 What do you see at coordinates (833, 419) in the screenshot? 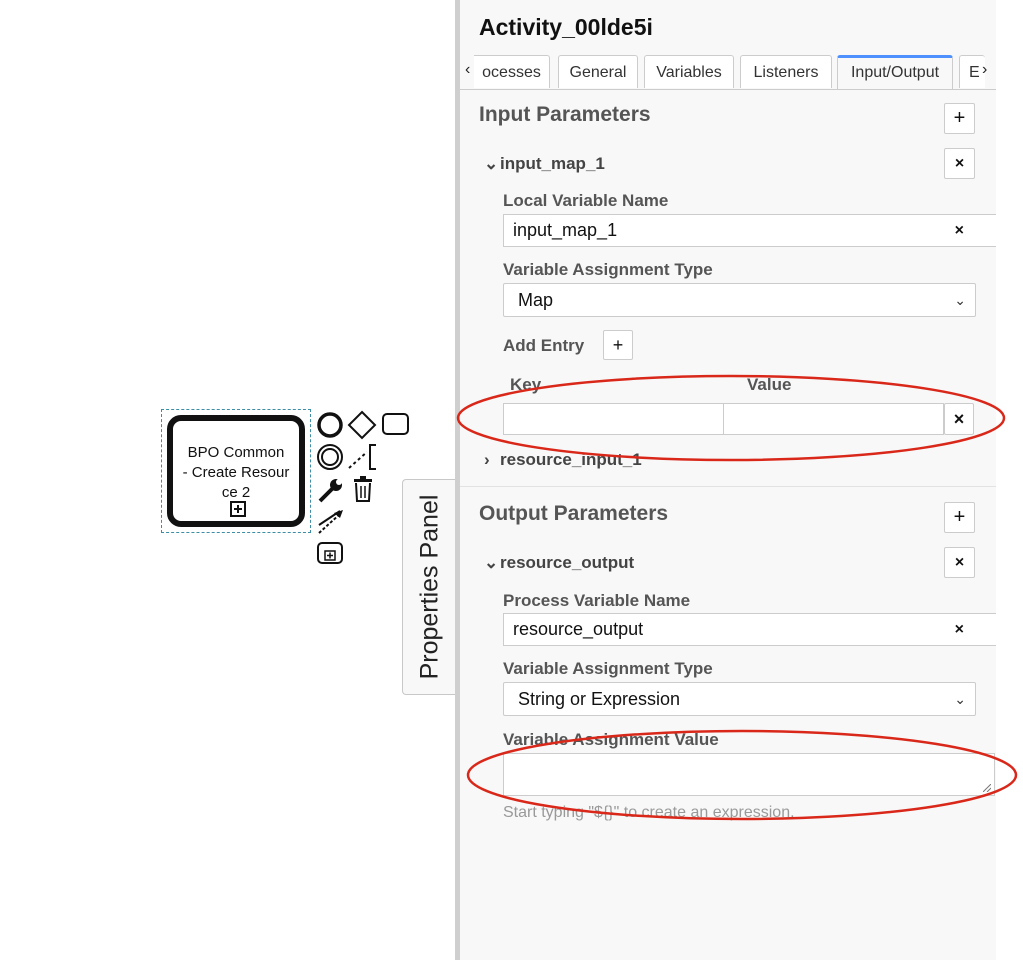
I see `entry-value-input` at bounding box center [833, 419].